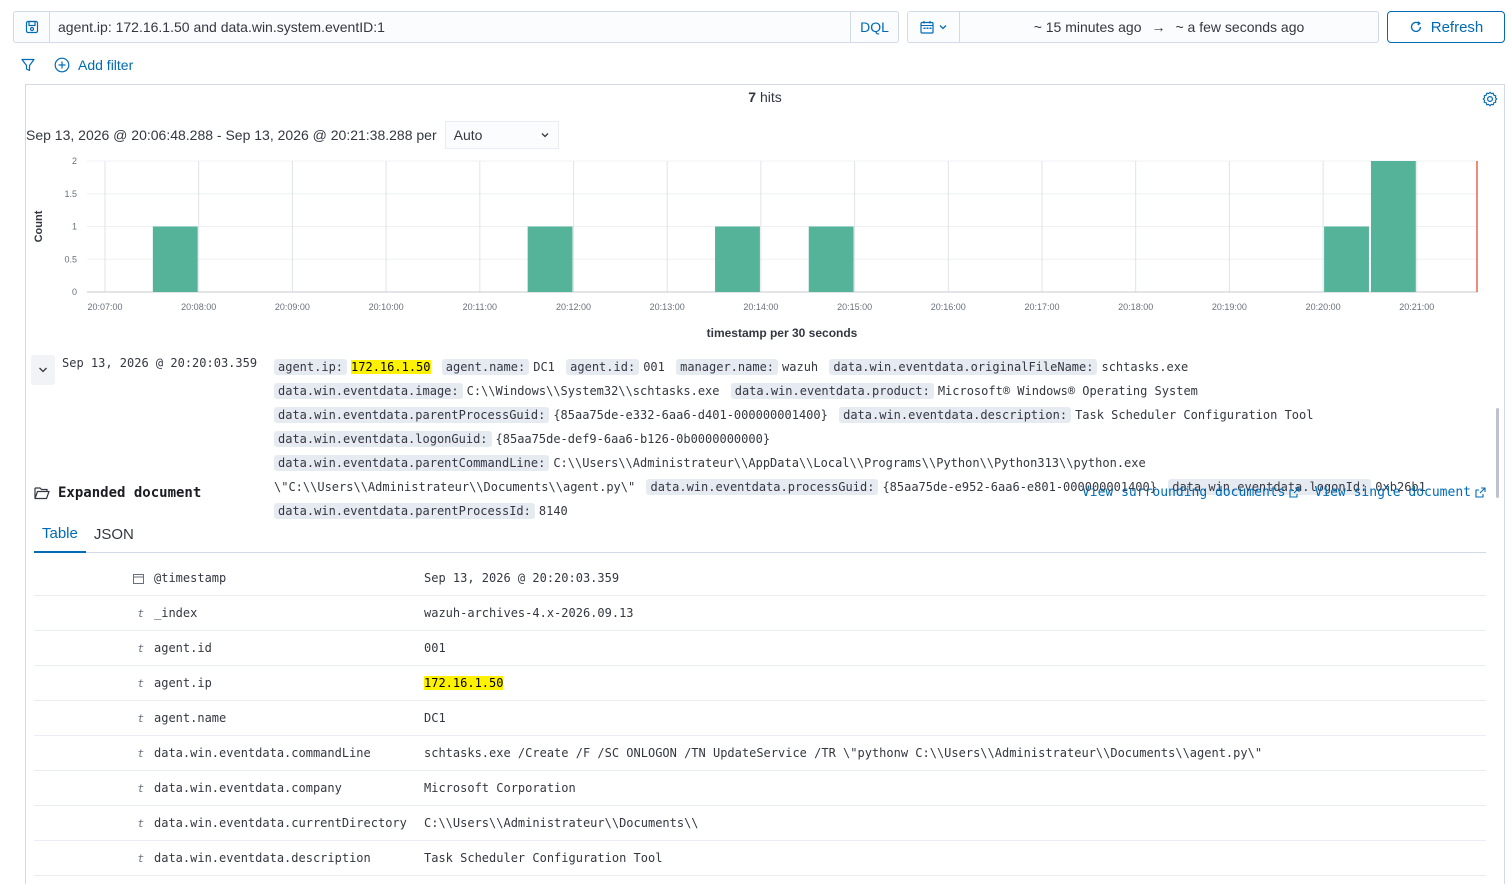 Image resolution: width=1512 pixels, height=891 pixels. What do you see at coordinates (74, 161) in the screenshot?
I see `y-tick-label: 2` at bounding box center [74, 161].